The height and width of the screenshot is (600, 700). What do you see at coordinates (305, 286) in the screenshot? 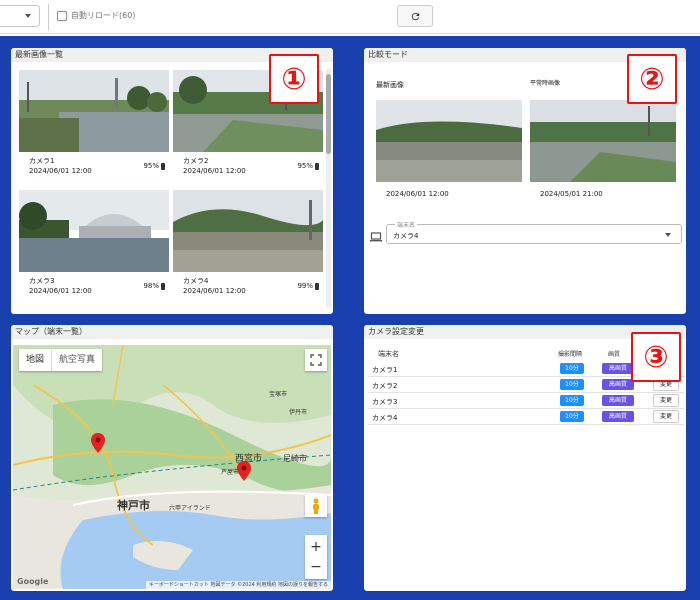
I see `battery-value: 99%` at bounding box center [305, 286].